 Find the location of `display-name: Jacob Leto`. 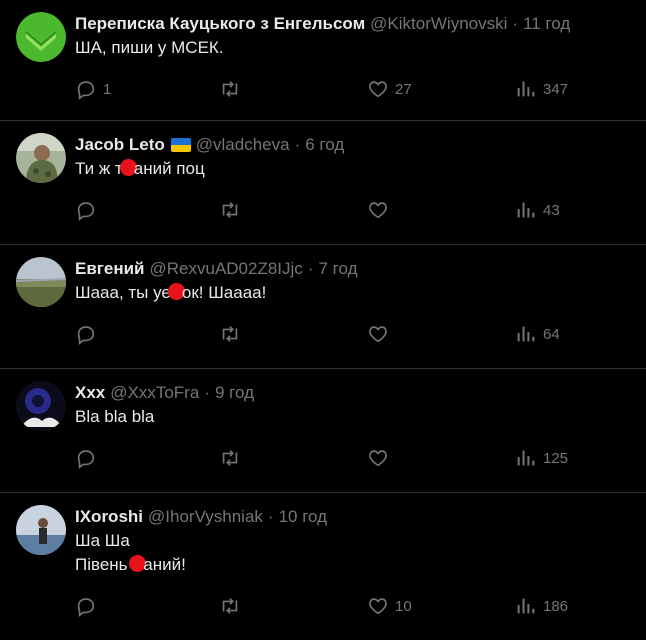

display-name: Jacob Leto is located at coordinates (120, 145).